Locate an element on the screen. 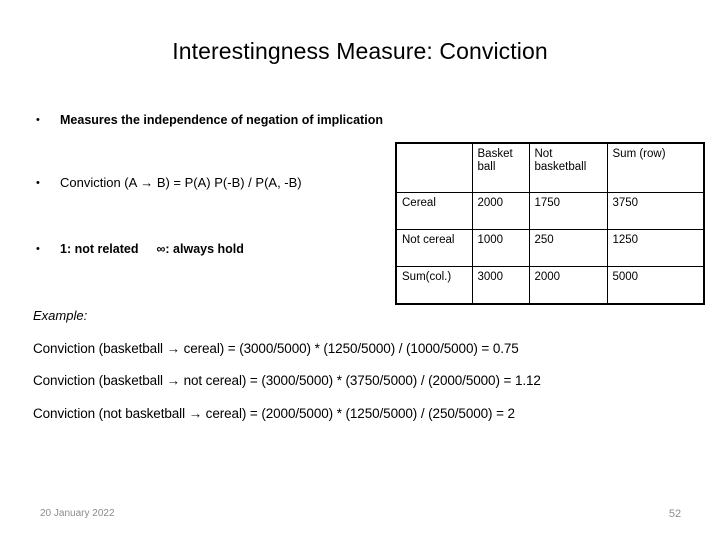 Image resolution: width=720 pixels, height=540 pixels. cell-not-cereal-basketball: 1000 is located at coordinates (500, 248).